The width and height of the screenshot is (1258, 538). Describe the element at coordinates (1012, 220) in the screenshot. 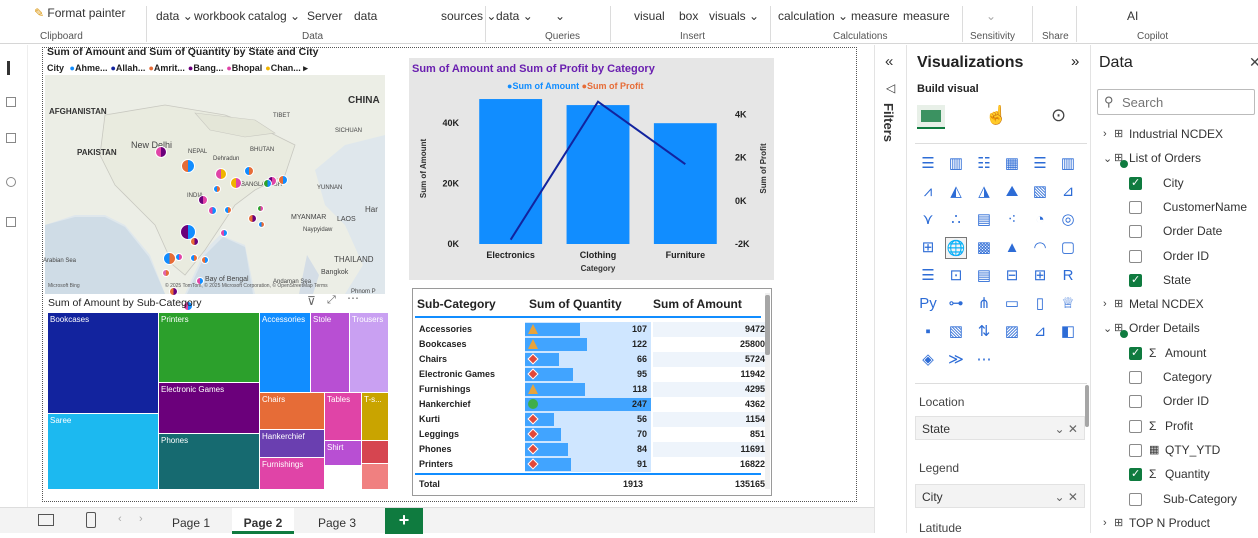

I see `scatter-chart-icon: ⁖` at that location.